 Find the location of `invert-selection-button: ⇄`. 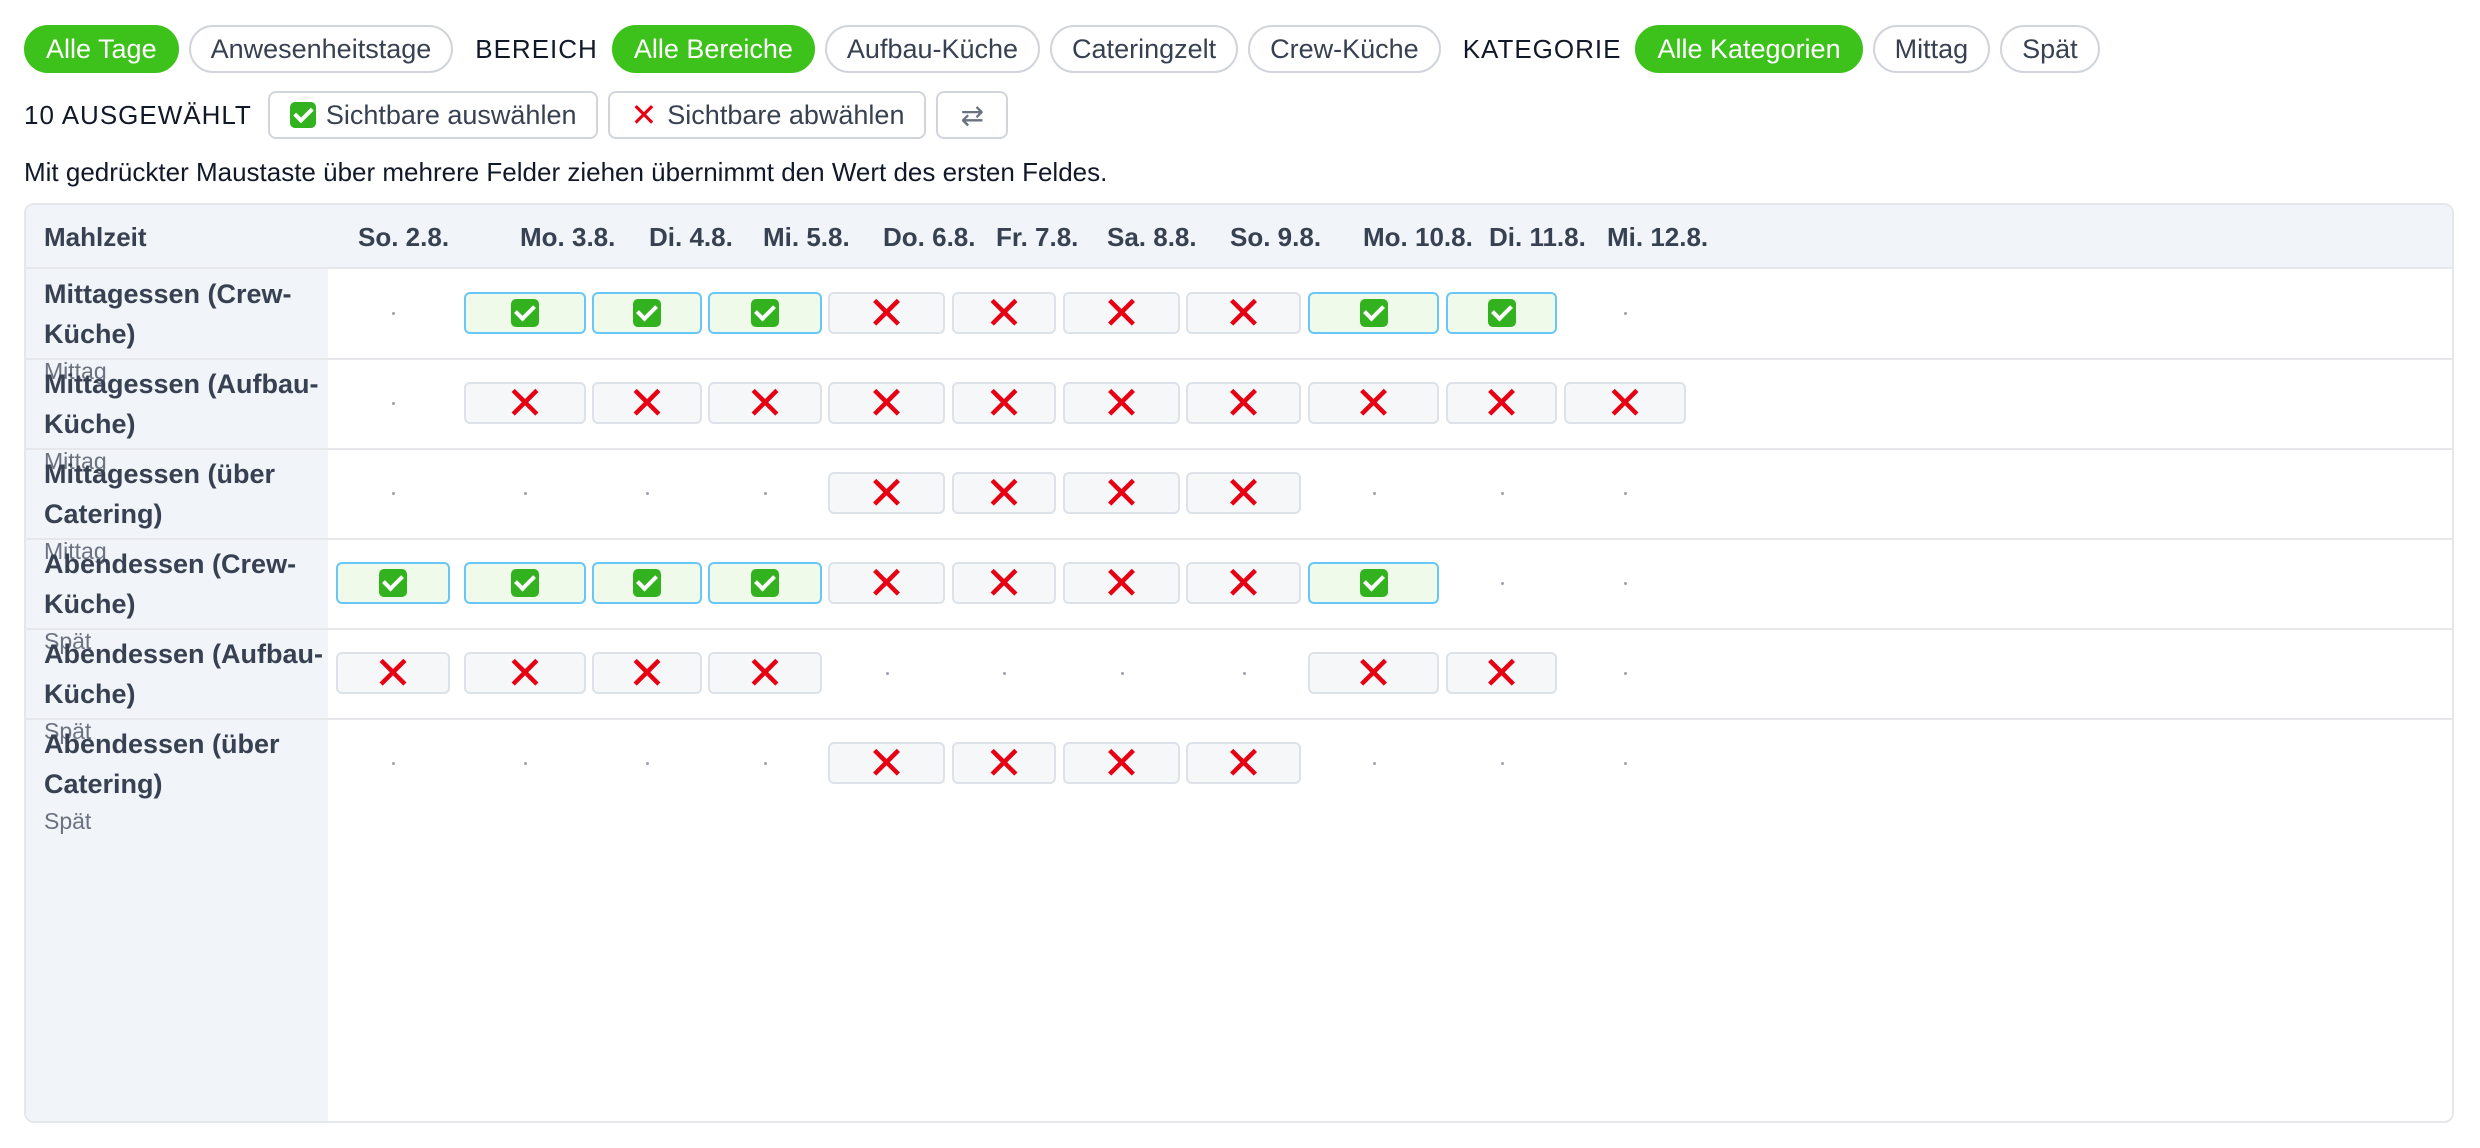

invert-selection-button: ⇄ is located at coordinates (972, 115).